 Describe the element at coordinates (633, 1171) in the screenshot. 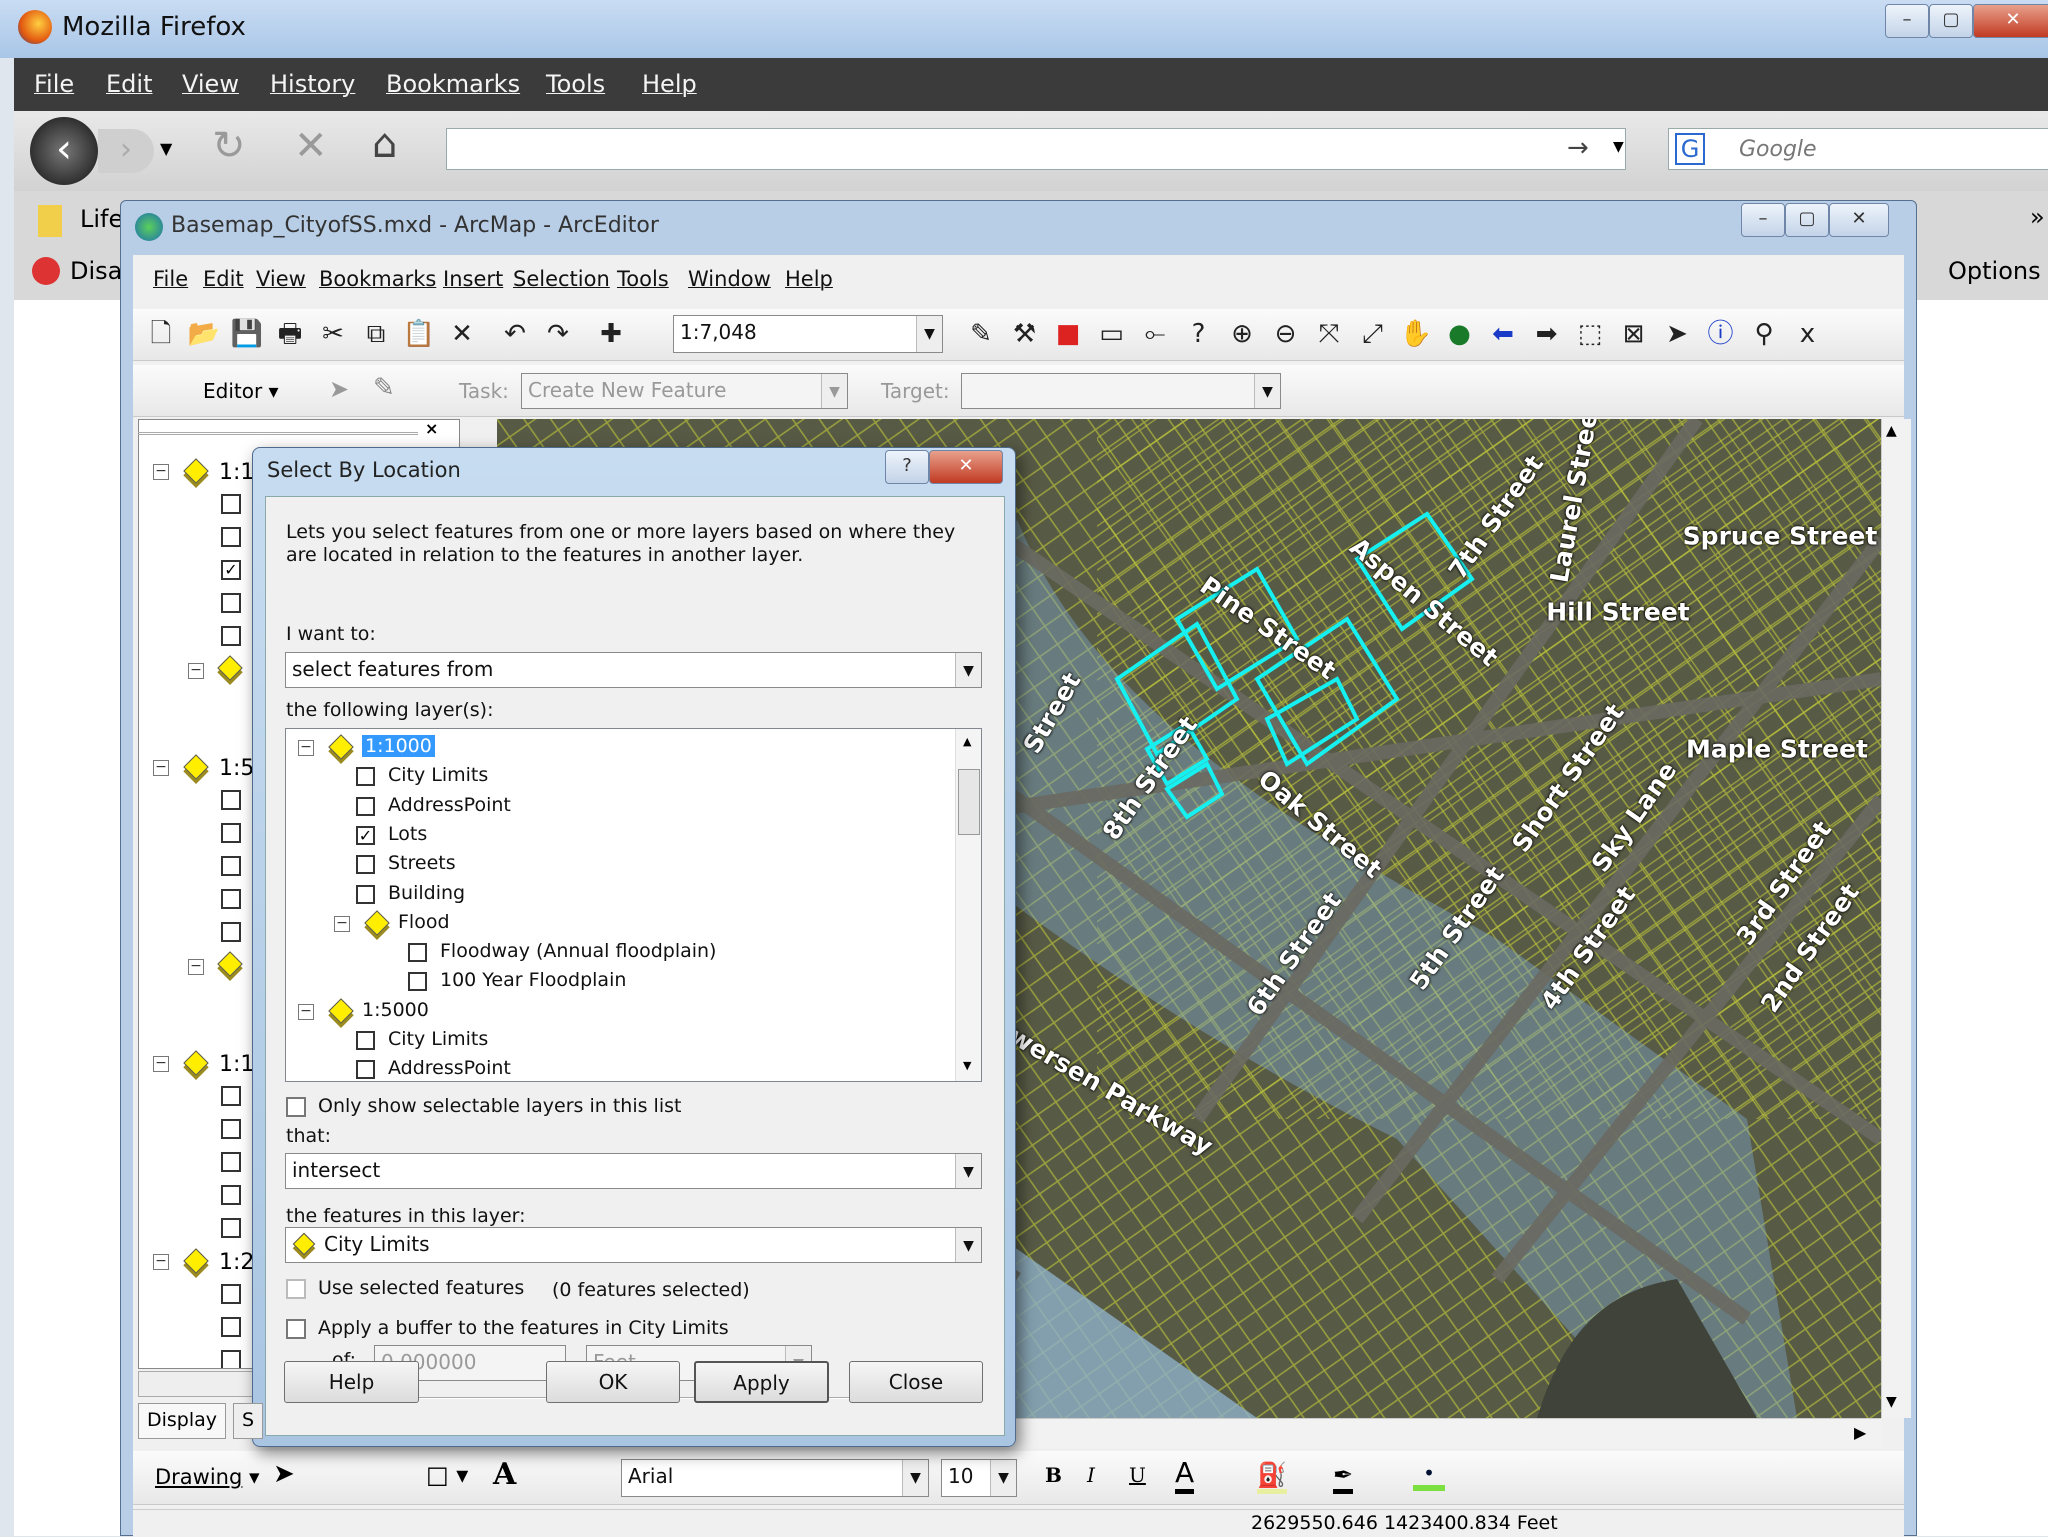

I see `relationship-select: intersect ▼` at that location.